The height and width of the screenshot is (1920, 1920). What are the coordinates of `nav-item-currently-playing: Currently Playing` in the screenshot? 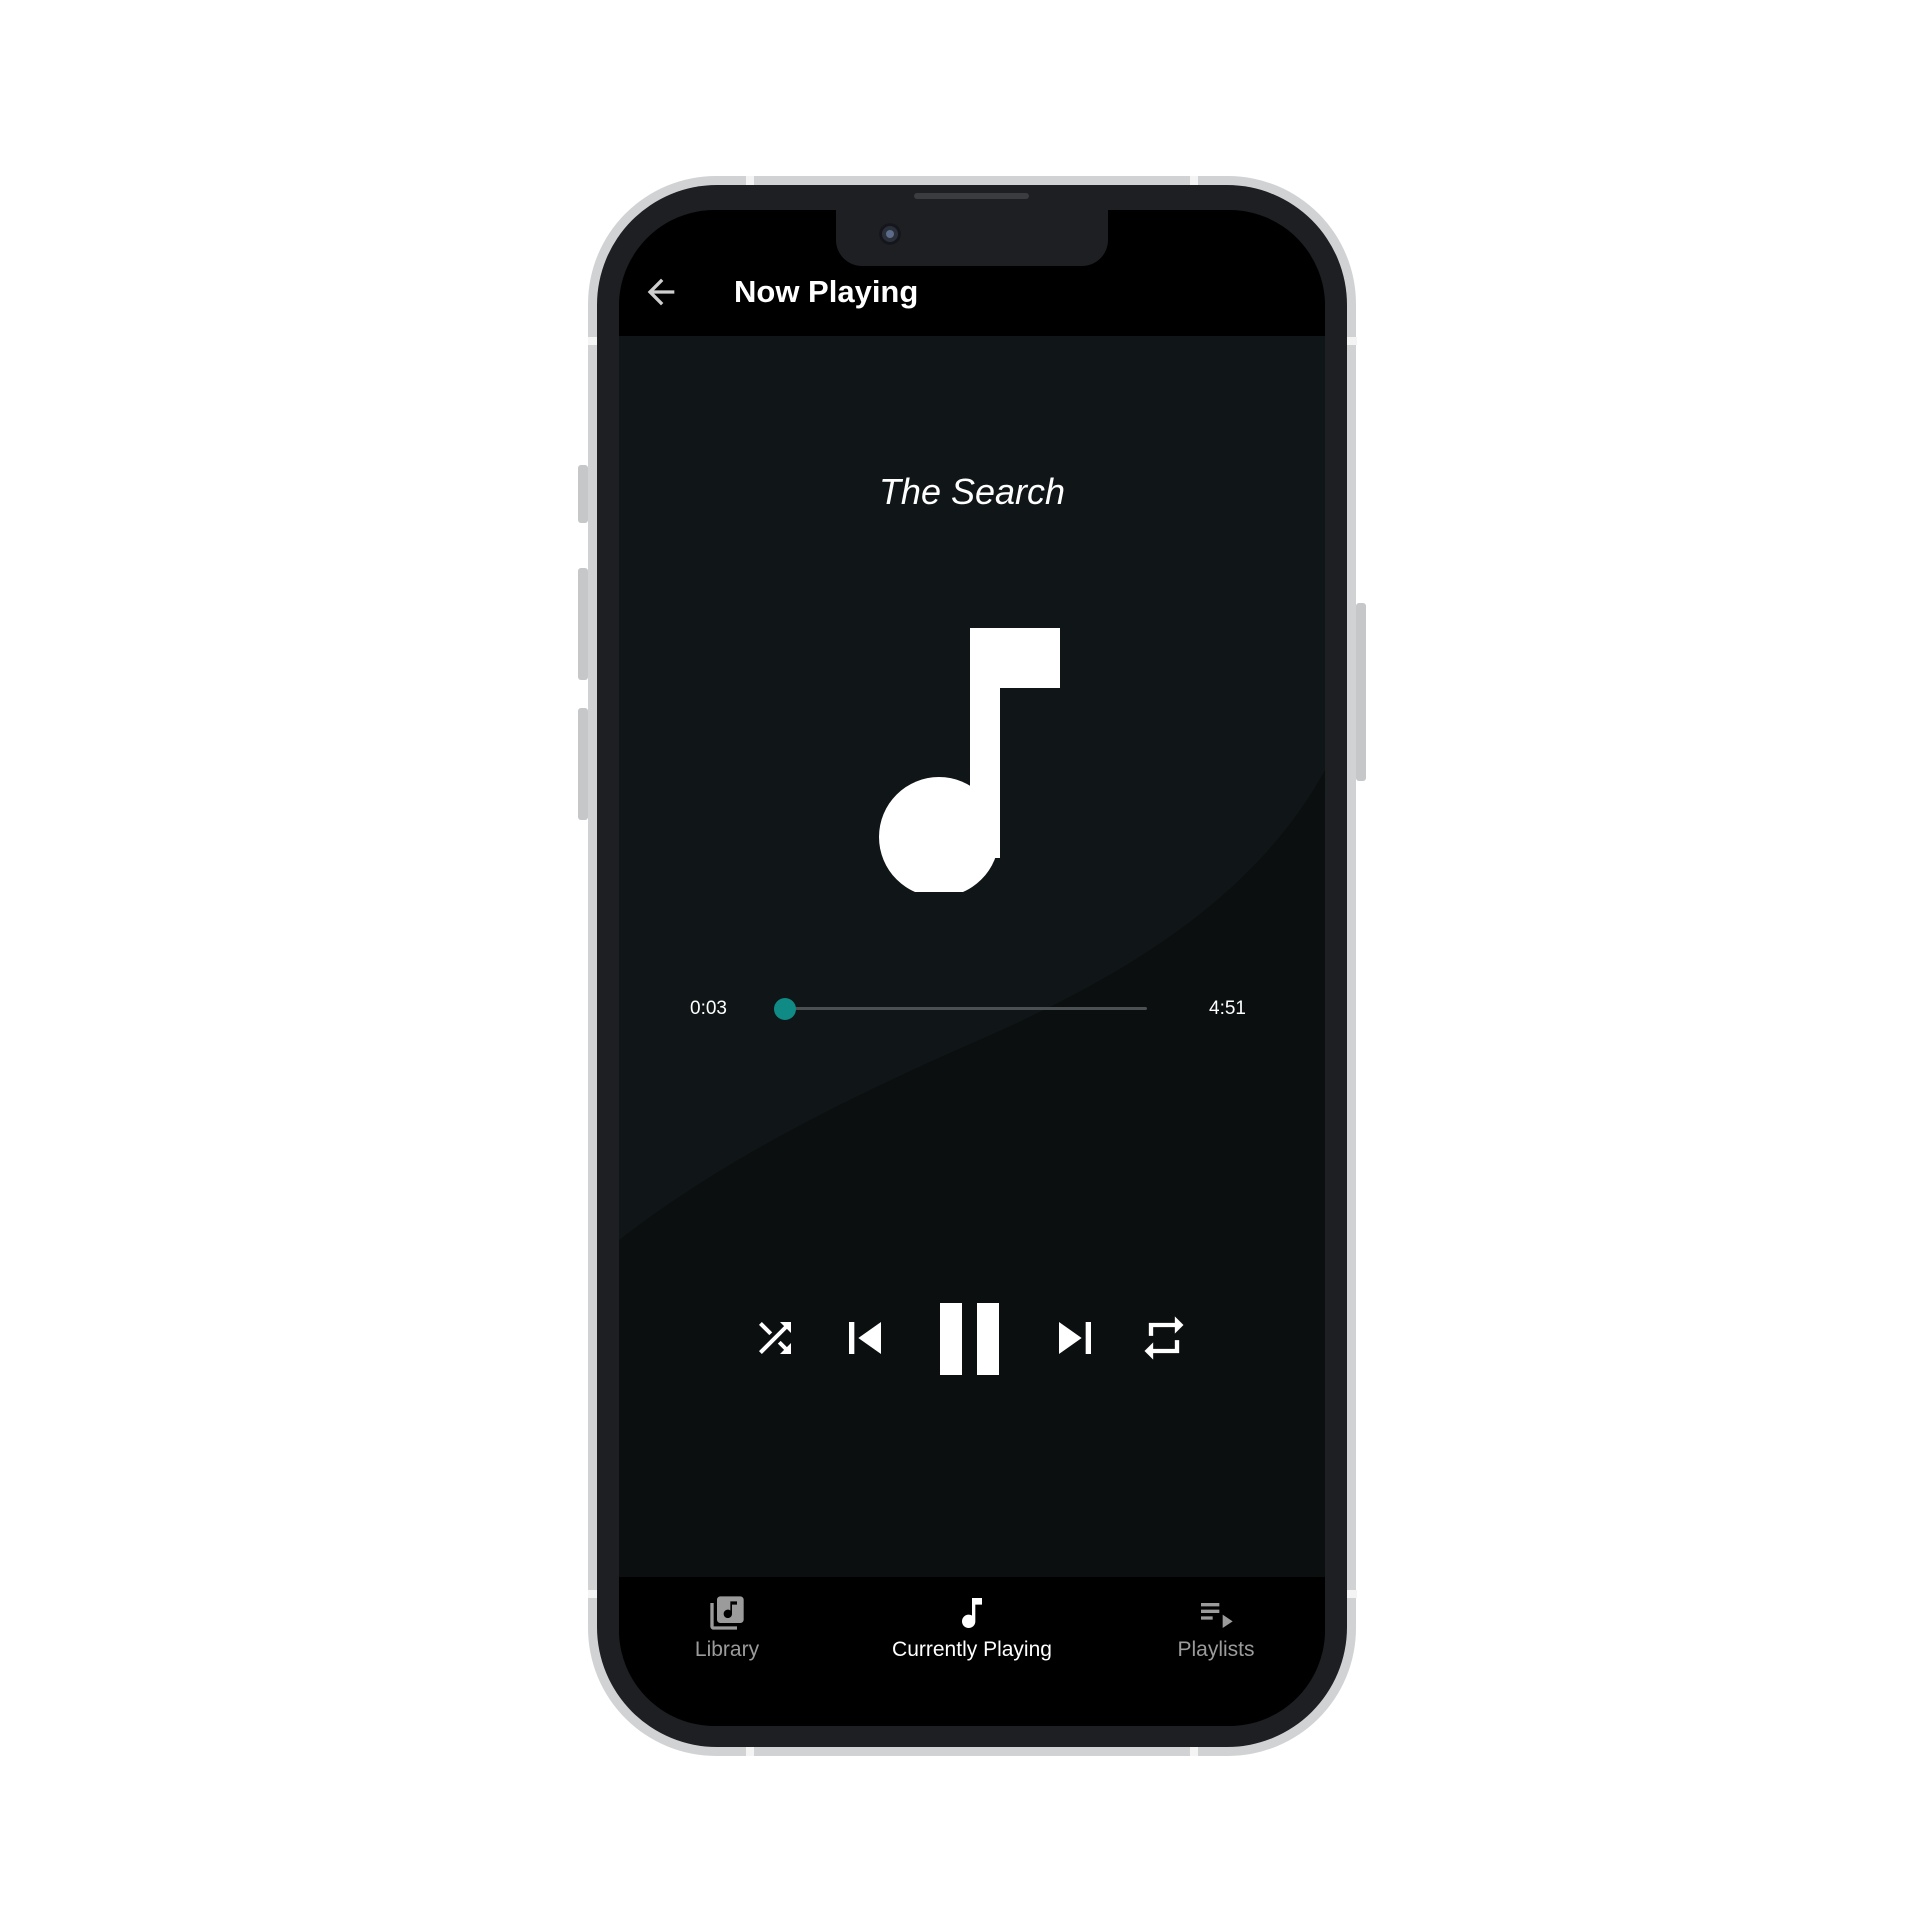 It's located at (972, 1633).